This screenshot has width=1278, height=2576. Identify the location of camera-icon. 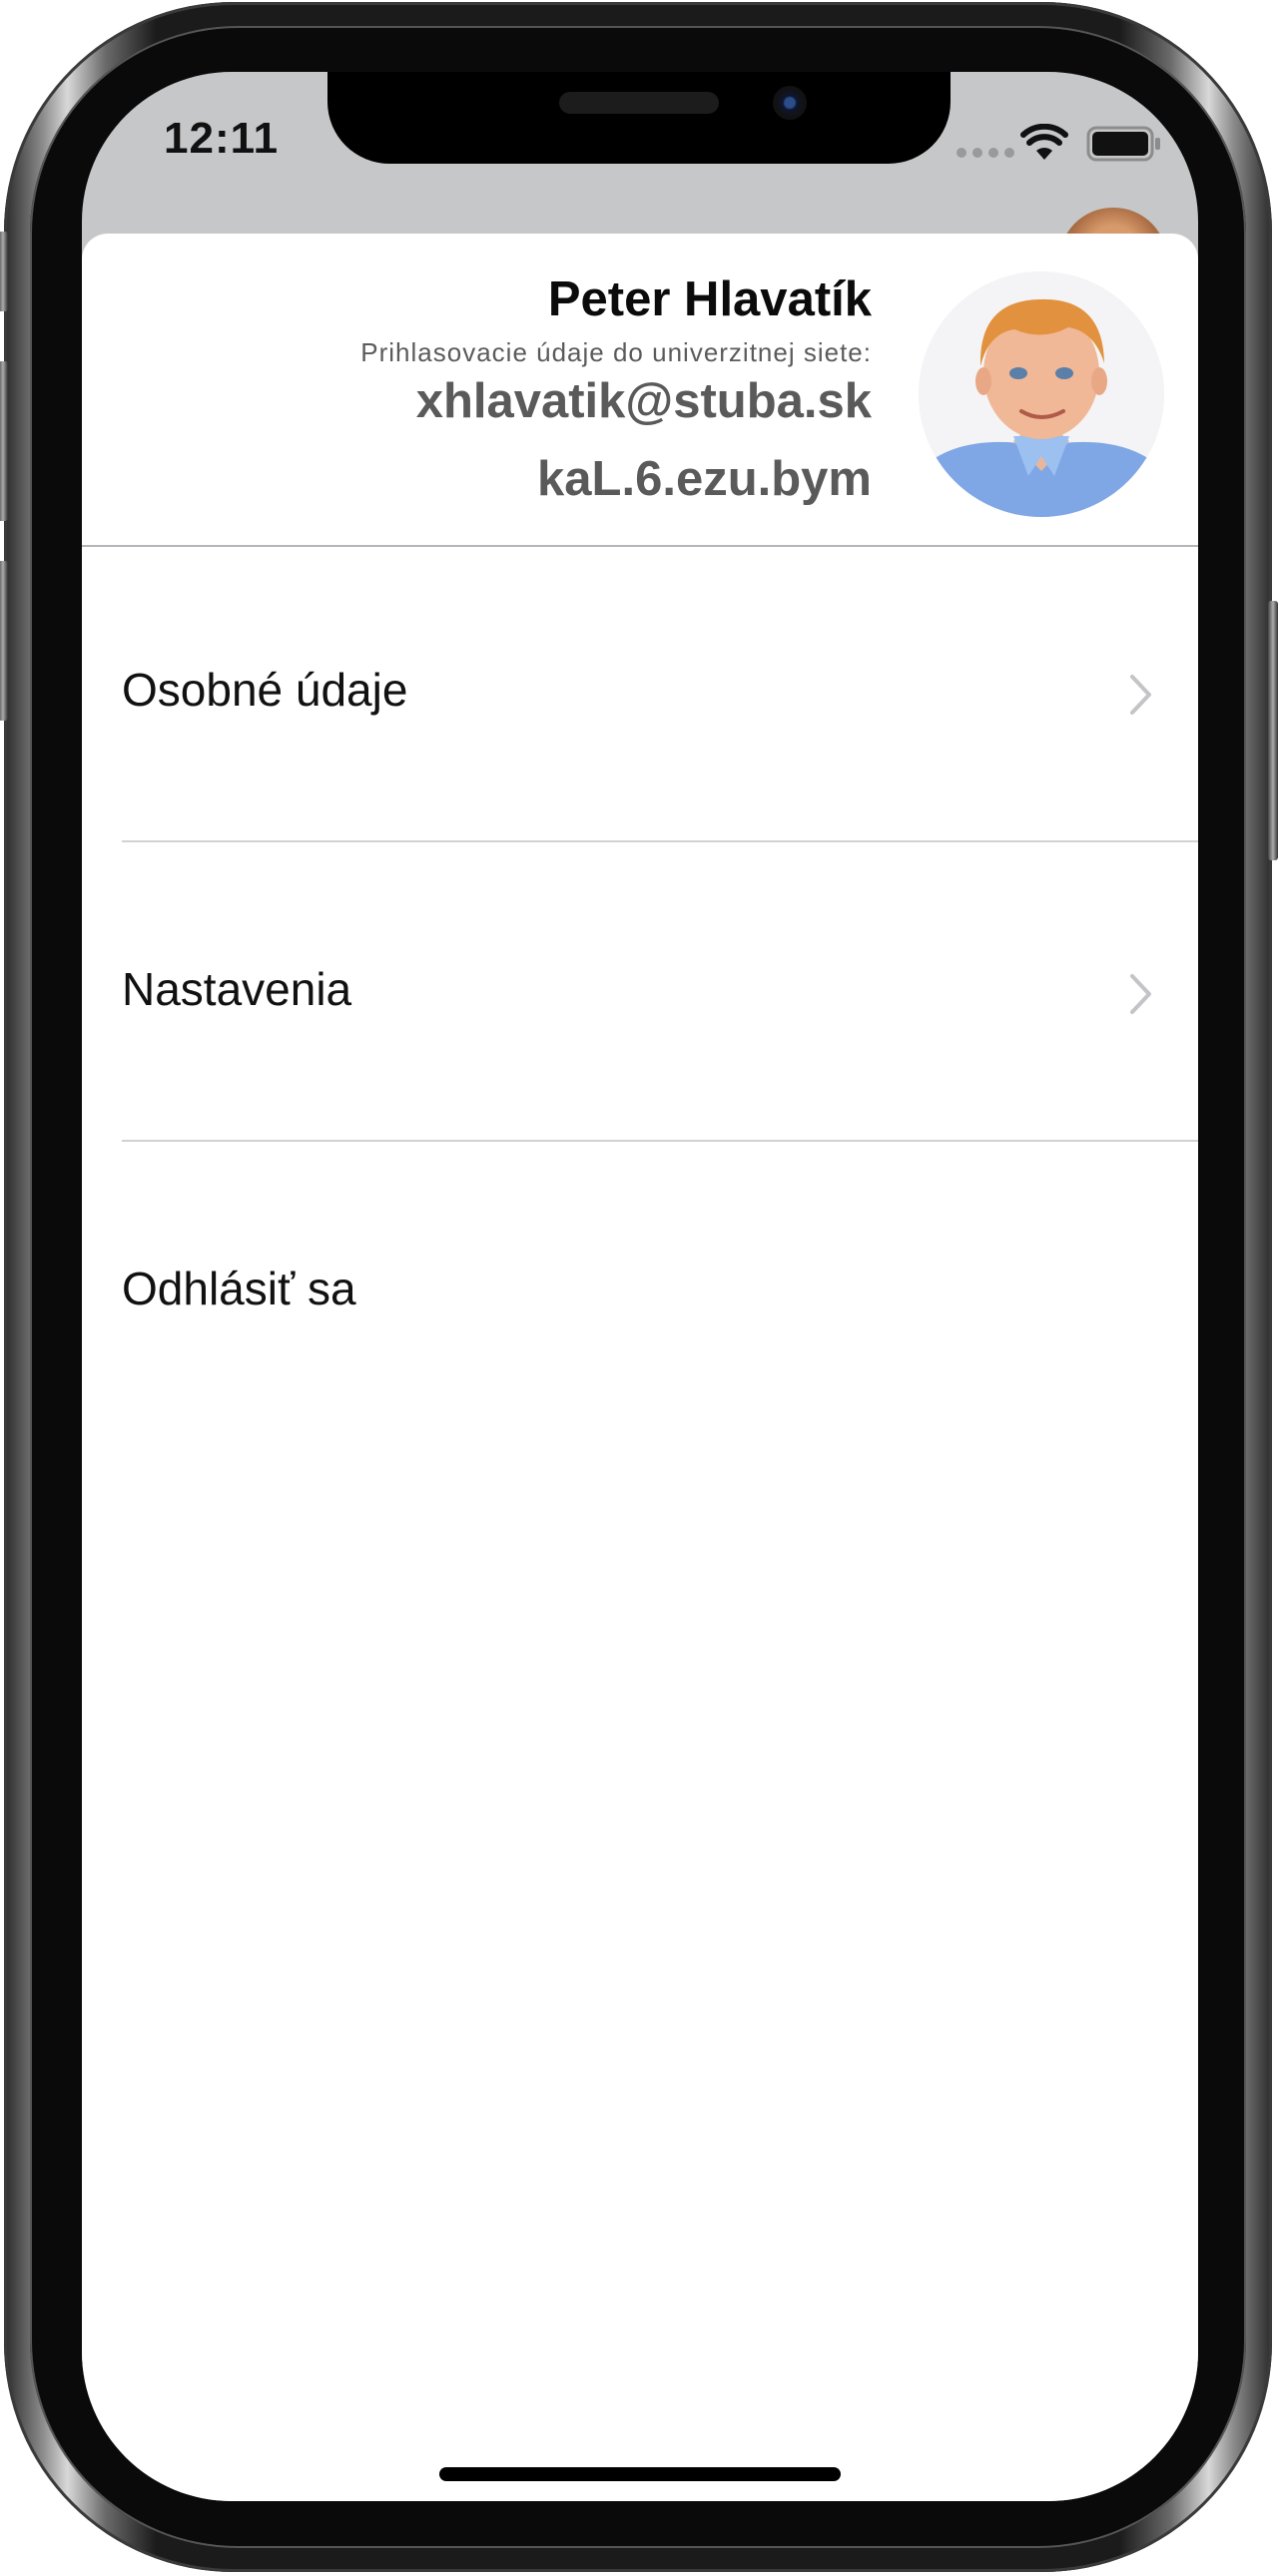
(790, 103).